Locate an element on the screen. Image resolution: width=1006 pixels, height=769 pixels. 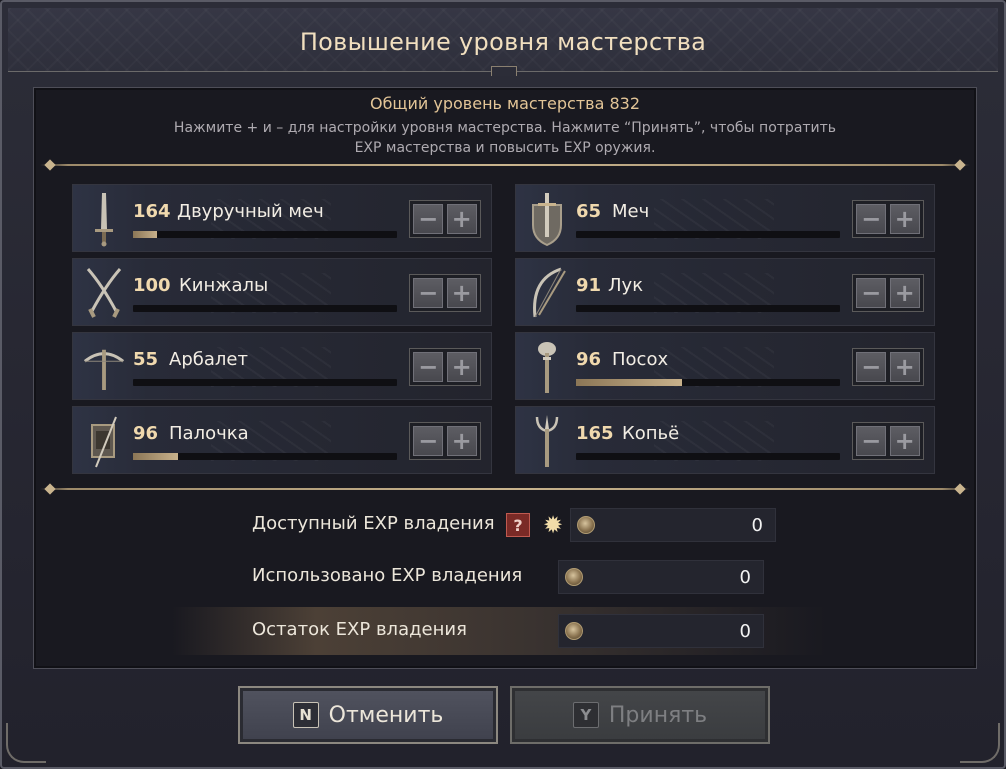
used-exp-label: Использовано EXP владения is located at coordinates (387, 575).